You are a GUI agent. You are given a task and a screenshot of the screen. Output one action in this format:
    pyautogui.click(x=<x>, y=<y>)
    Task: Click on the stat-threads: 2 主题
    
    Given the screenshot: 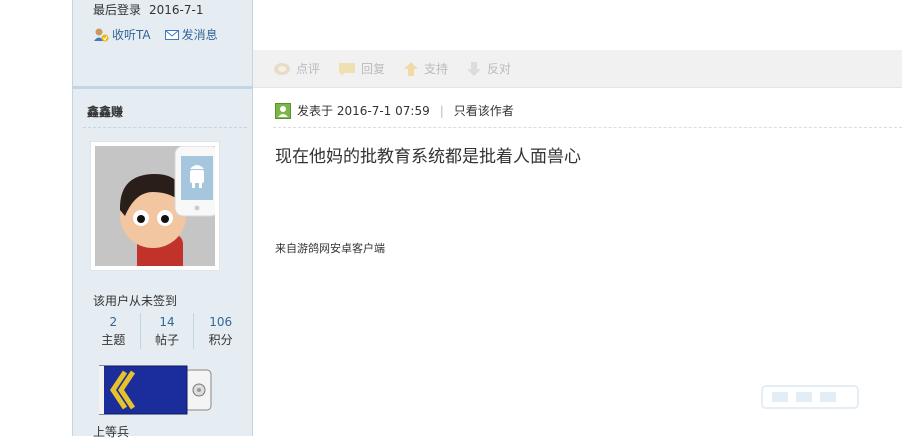 What is the action you would take?
    pyautogui.click(x=113, y=331)
    